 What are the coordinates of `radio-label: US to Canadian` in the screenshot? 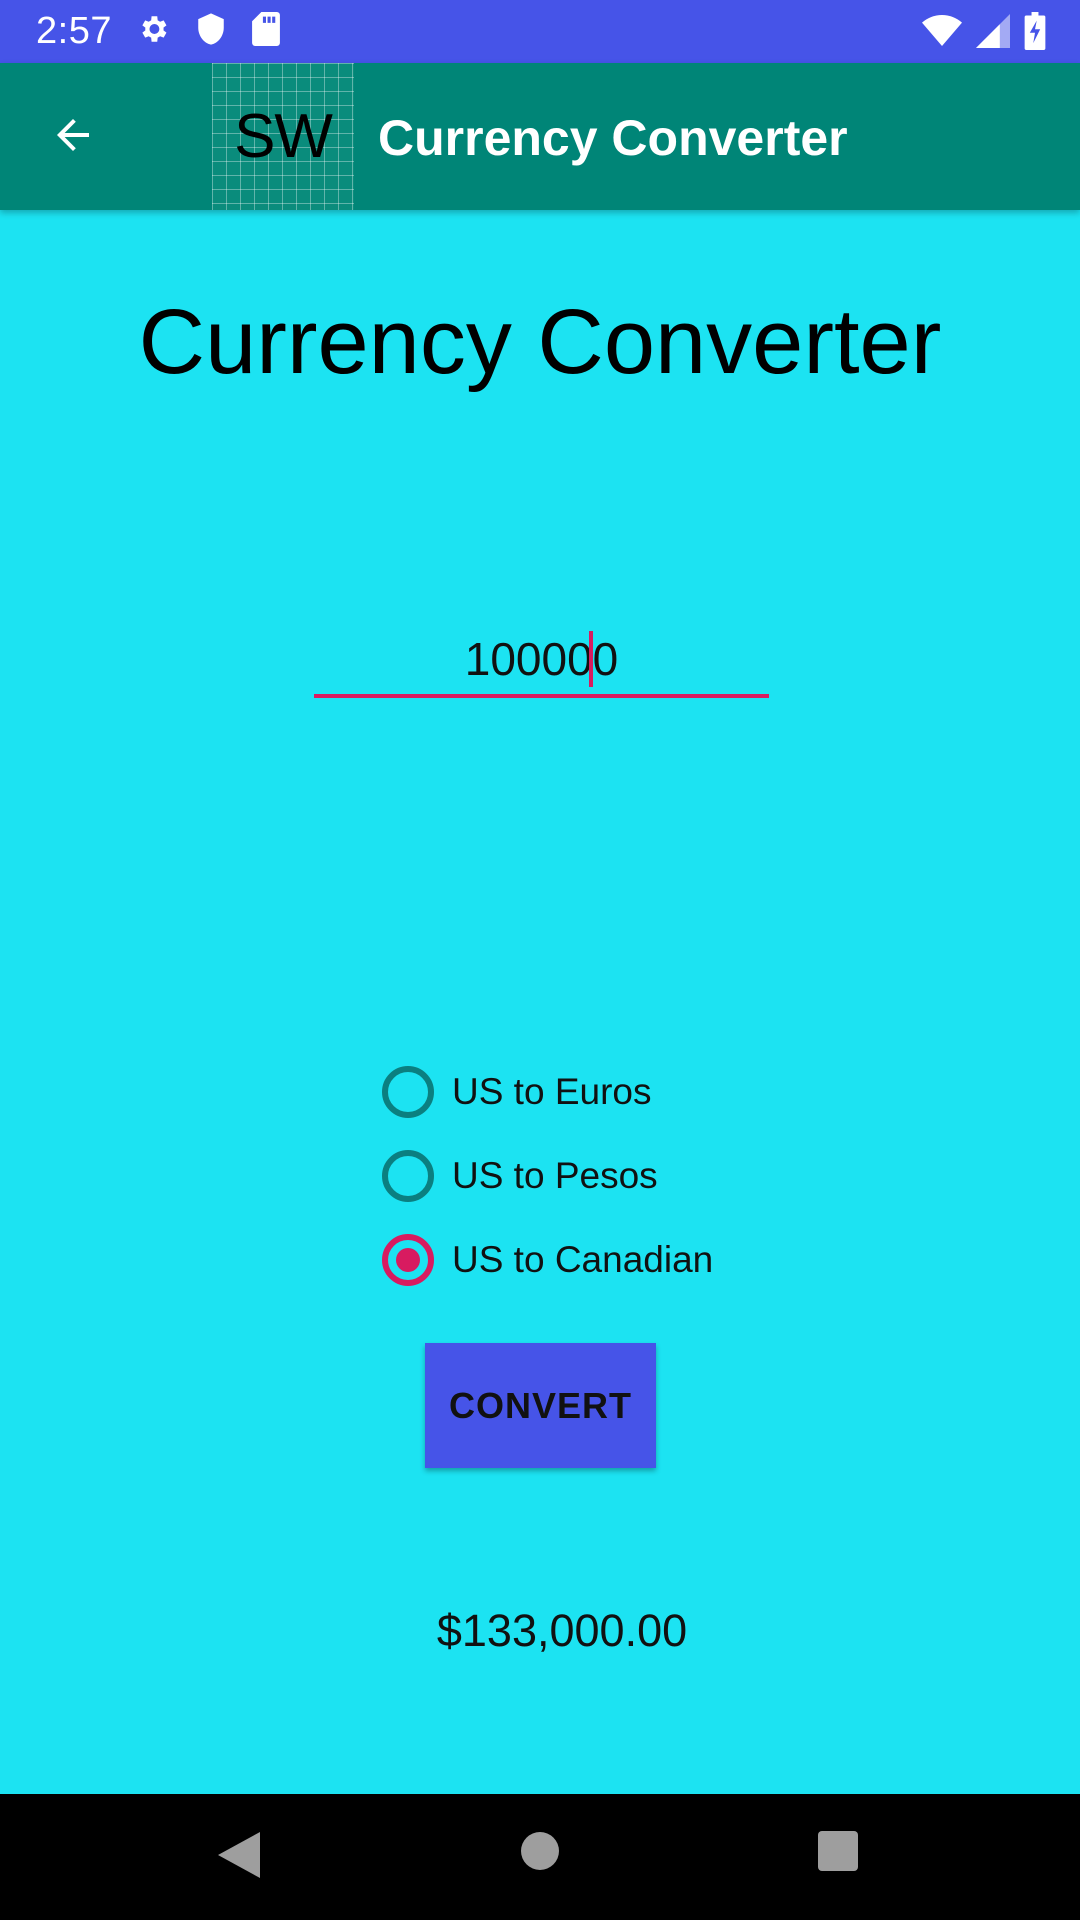 It's located at (583, 1259).